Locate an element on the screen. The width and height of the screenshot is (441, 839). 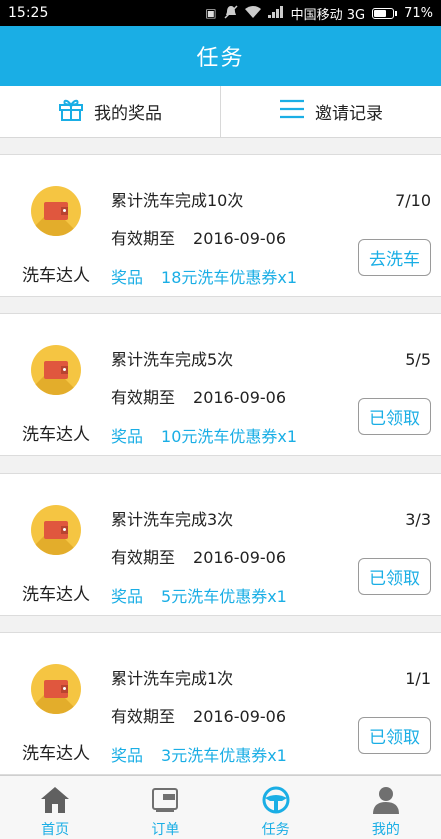
task-title: 累计洗车完成5次 is located at coordinates (172, 359).